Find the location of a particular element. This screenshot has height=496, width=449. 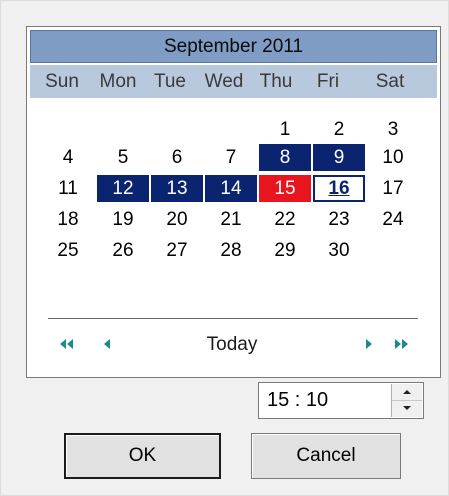

day-cell: 1 is located at coordinates (285, 129).